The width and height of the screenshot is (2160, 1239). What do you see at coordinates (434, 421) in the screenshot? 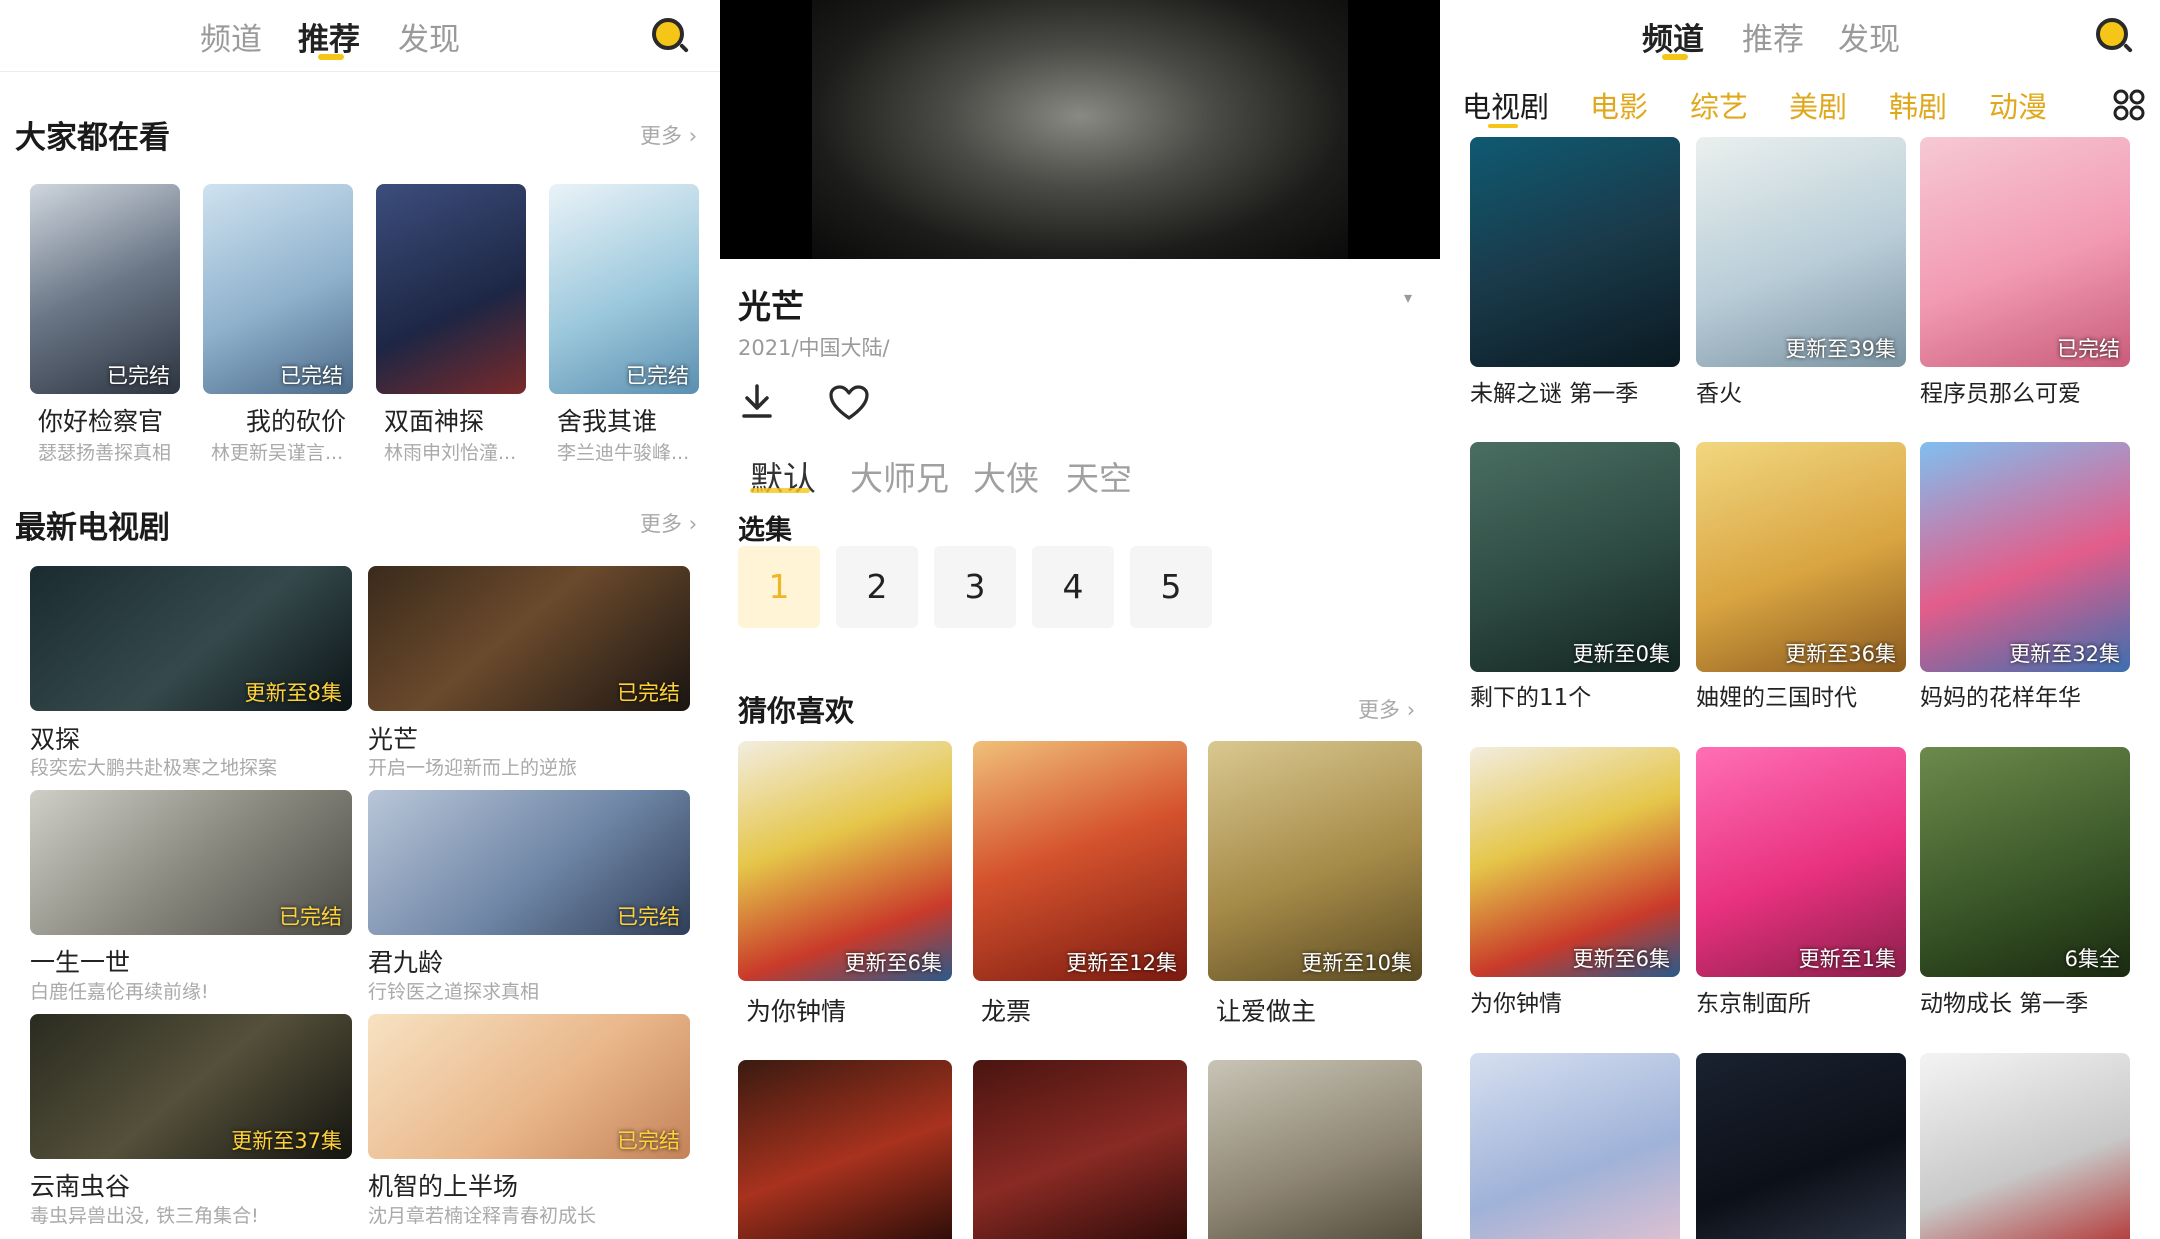
I see `card-title: 双面神探` at bounding box center [434, 421].